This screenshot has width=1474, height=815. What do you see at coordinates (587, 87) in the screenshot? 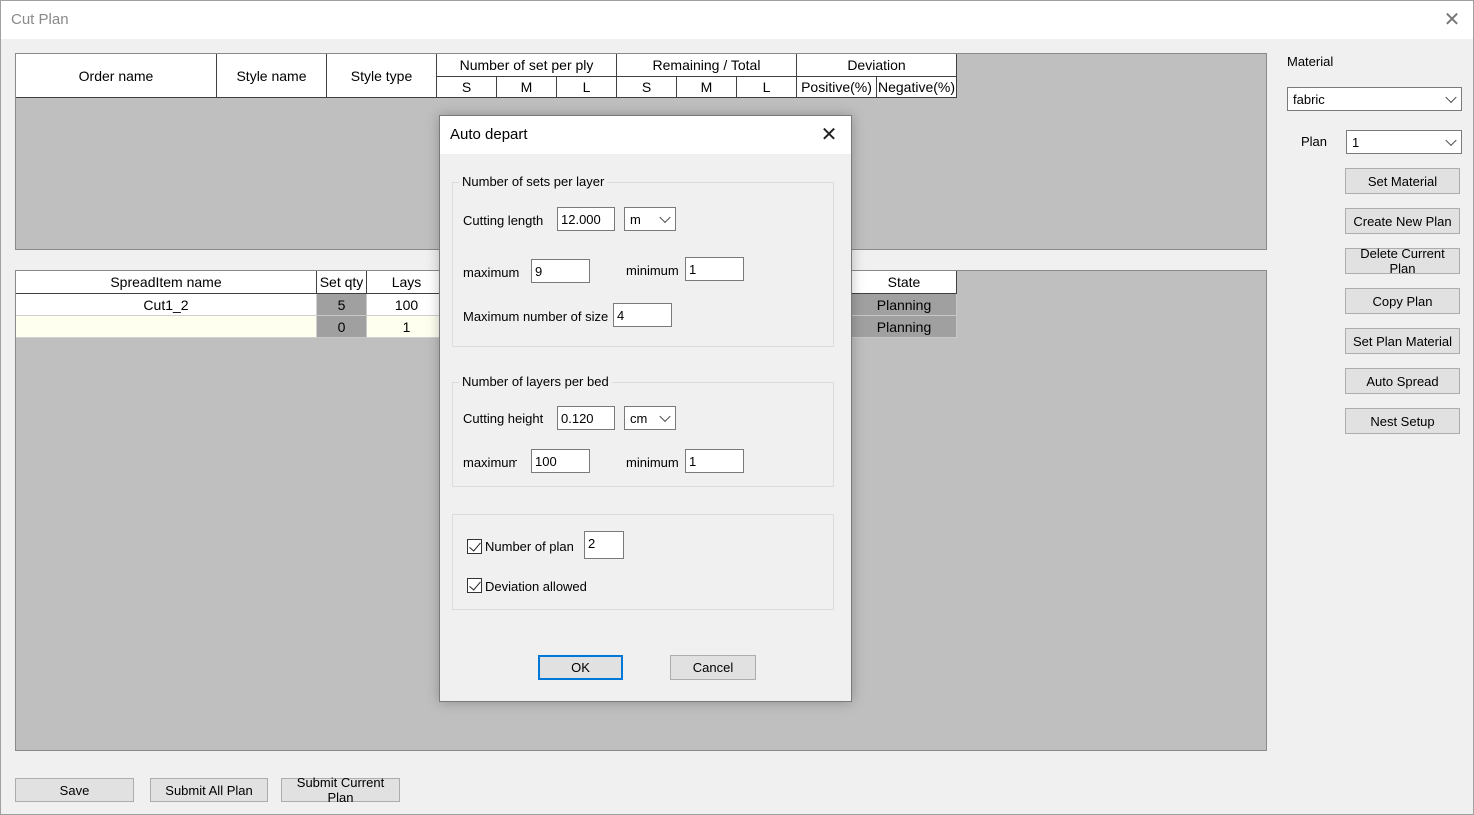
I see `header-ply-size-l: L` at bounding box center [587, 87].